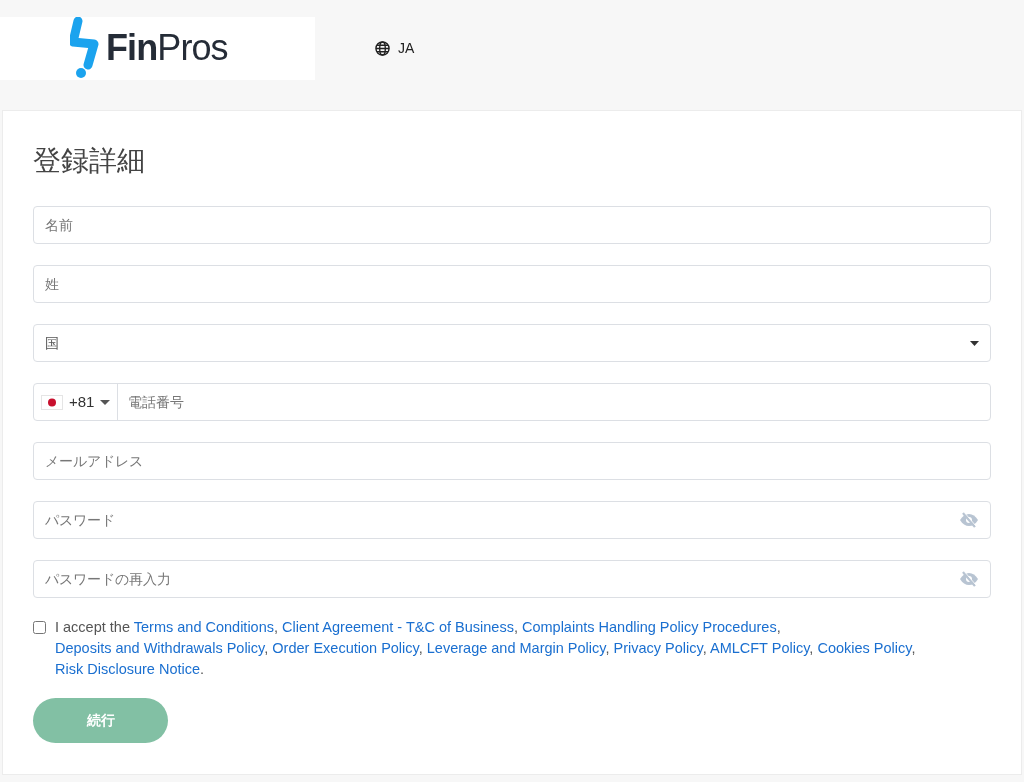 This screenshot has width=1024, height=782. I want to click on text-field: 姓, so click(512, 284).